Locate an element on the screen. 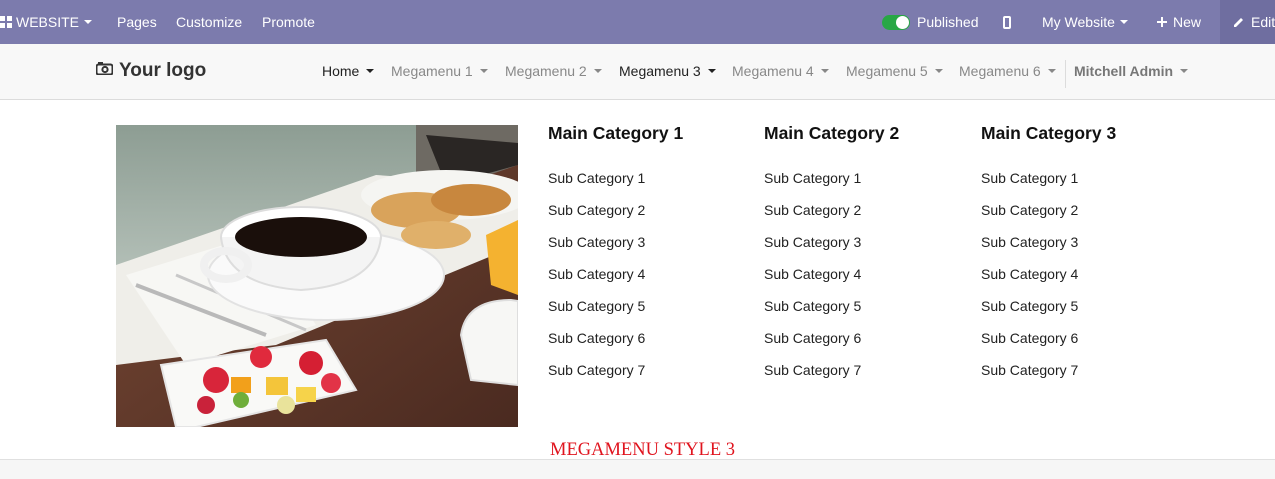 The height and width of the screenshot is (479, 1275). nav-item-megamenu-6: Megamenu 6 is located at coordinates (1007, 72).